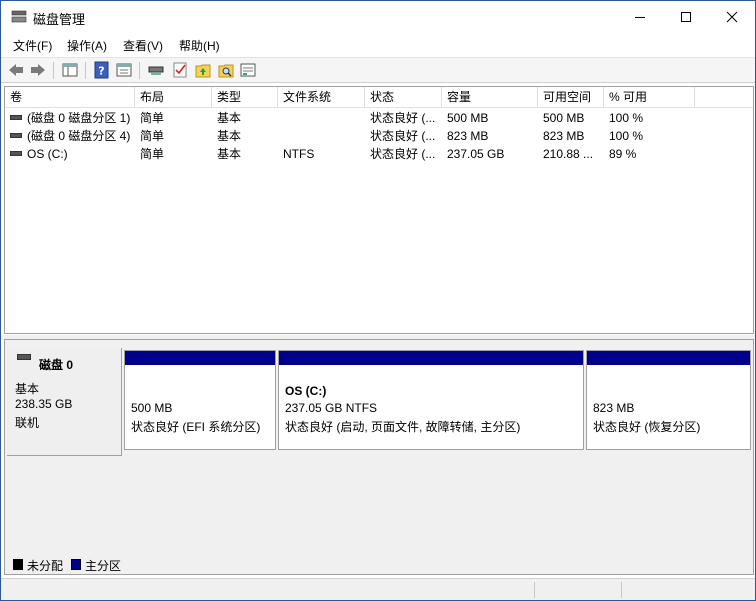 The image size is (756, 601). What do you see at coordinates (490, 97) in the screenshot?
I see `column-header-capacity: 容量` at bounding box center [490, 97].